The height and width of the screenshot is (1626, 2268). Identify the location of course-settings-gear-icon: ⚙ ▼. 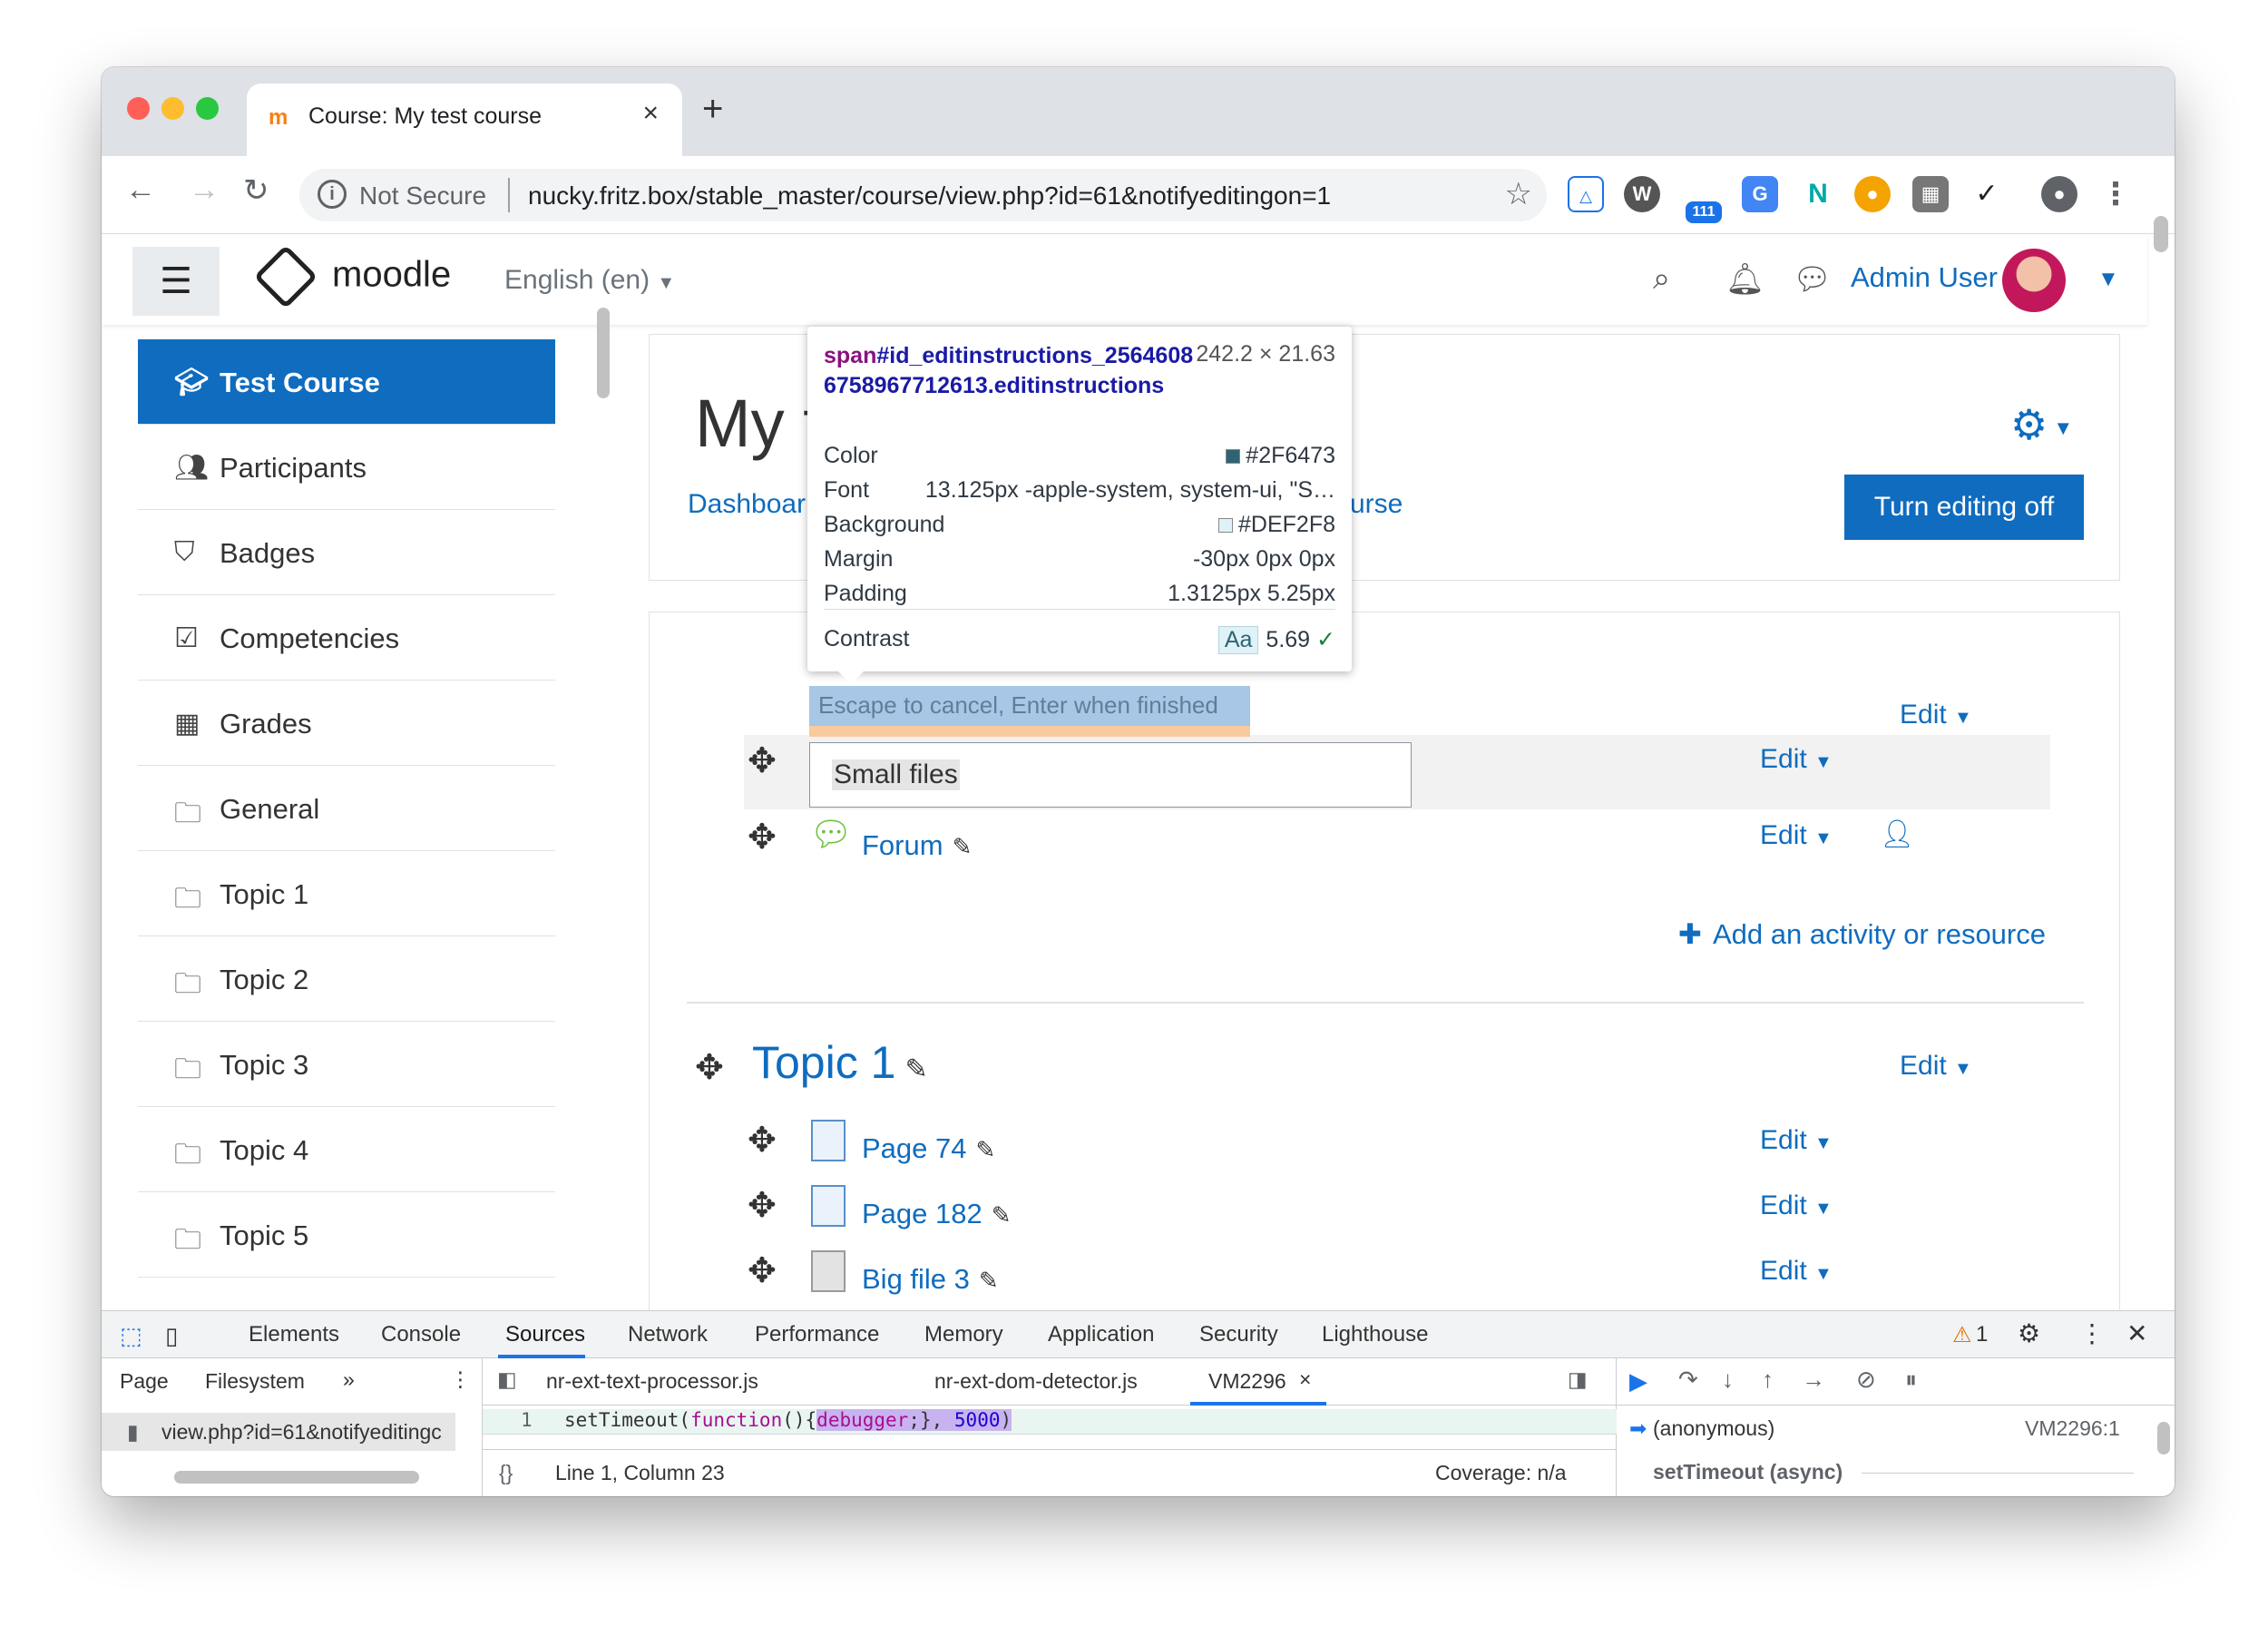
(2042, 424).